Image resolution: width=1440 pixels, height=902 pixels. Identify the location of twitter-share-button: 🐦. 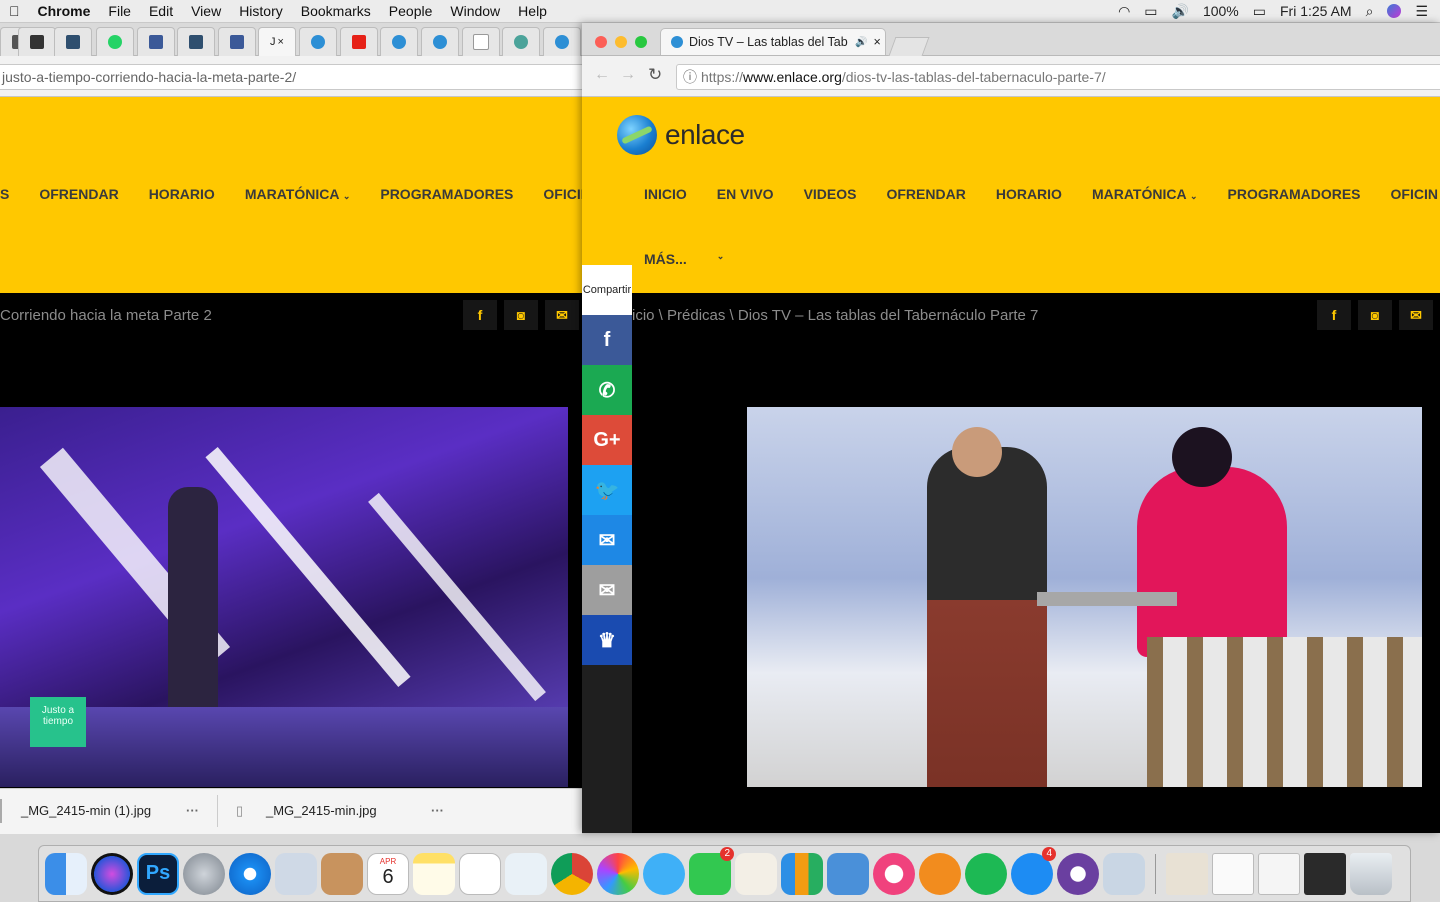
(607, 490).